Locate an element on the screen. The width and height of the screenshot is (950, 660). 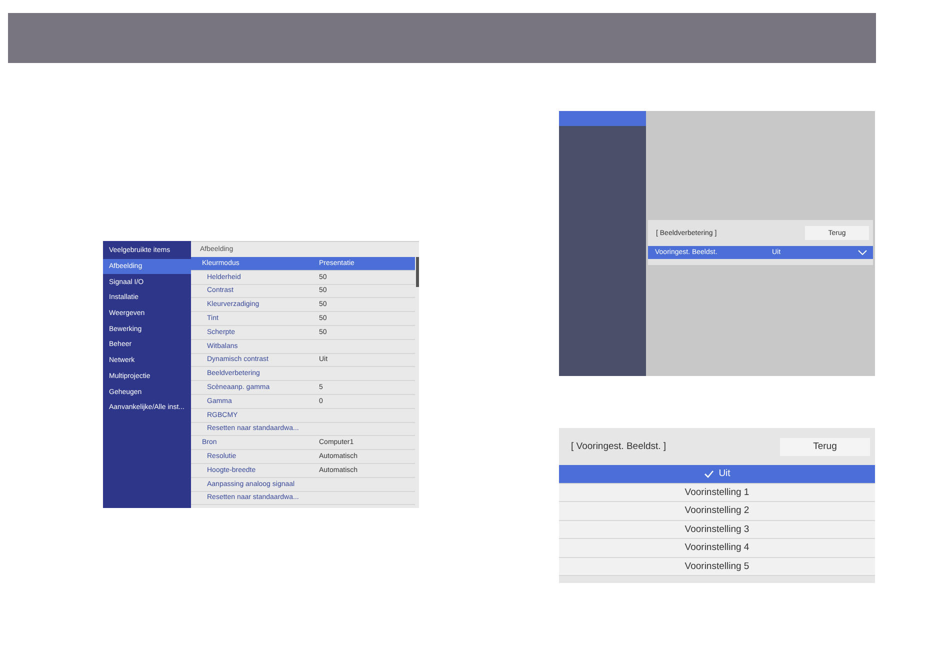
back-button: Terug is located at coordinates (825, 447).